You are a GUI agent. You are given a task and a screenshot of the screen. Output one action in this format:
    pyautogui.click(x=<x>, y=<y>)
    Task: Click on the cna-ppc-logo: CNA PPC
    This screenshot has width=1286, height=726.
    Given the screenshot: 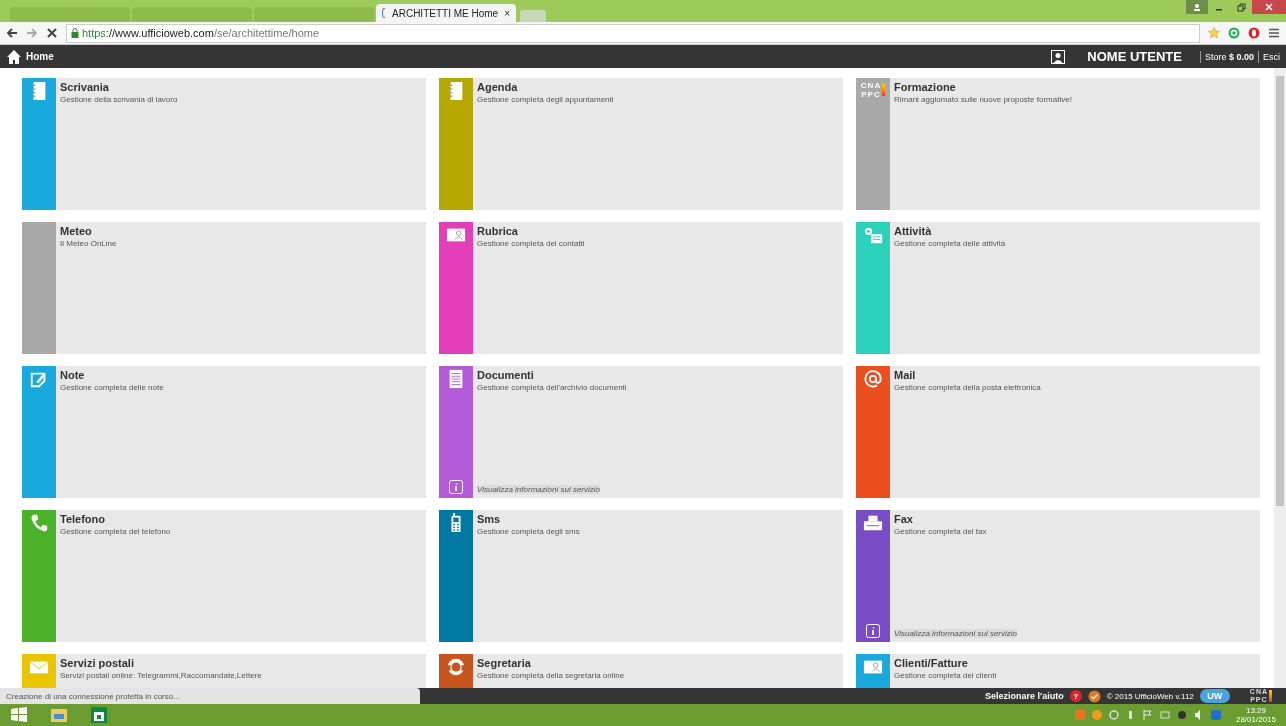 What is the action you would take?
    pyautogui.click(x=873, y=90)
    